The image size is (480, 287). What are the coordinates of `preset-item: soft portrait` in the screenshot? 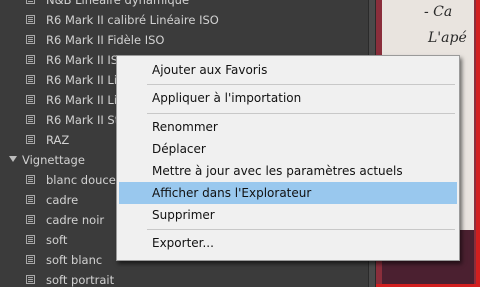 It's located at (184, 278).